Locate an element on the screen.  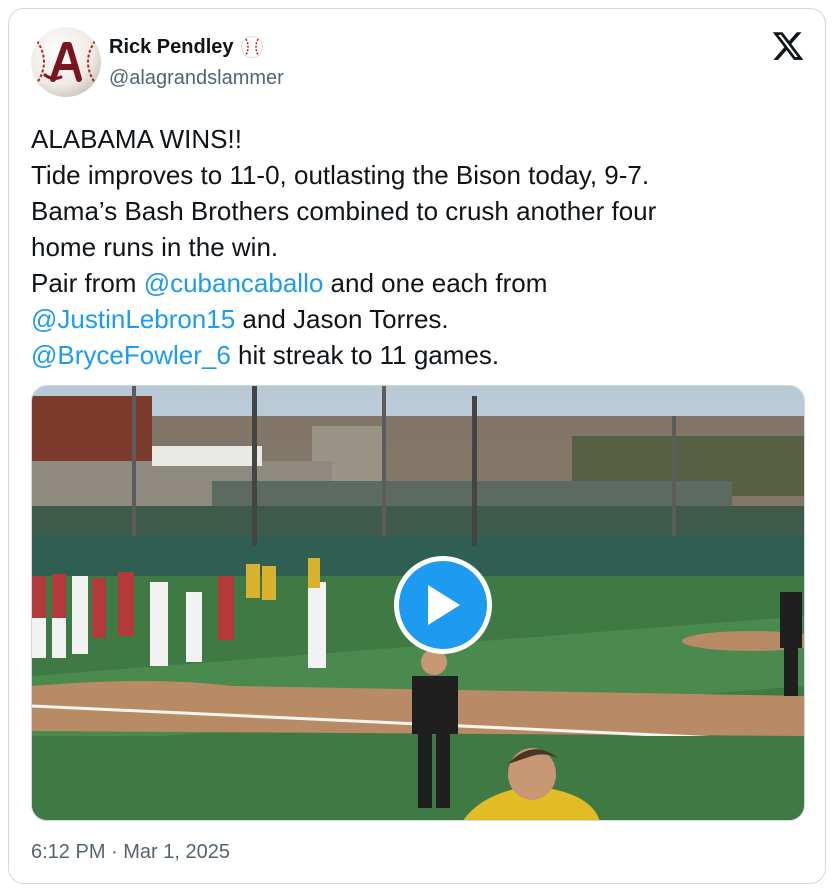
tweet-text-line: home runs in the win. is located at coordinates (421, 247).